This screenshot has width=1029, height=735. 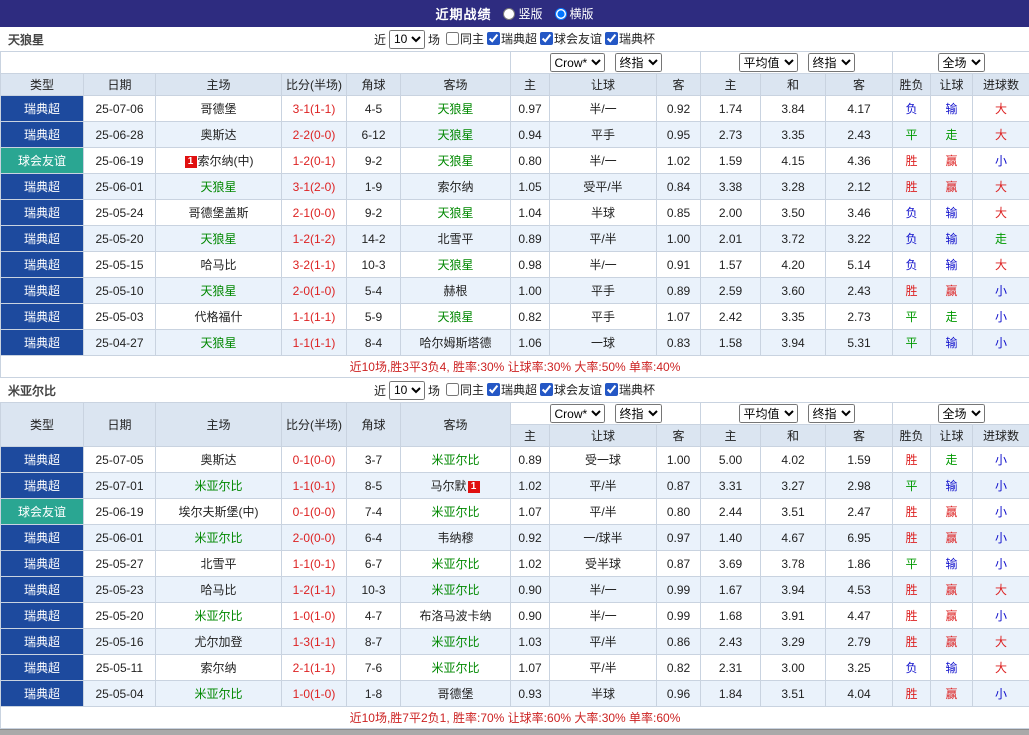 What do you see at coordinates (606, 63) in the screenshot?
I see `odds-select-group: Crow* 终指` at bounding box center [606, 63].